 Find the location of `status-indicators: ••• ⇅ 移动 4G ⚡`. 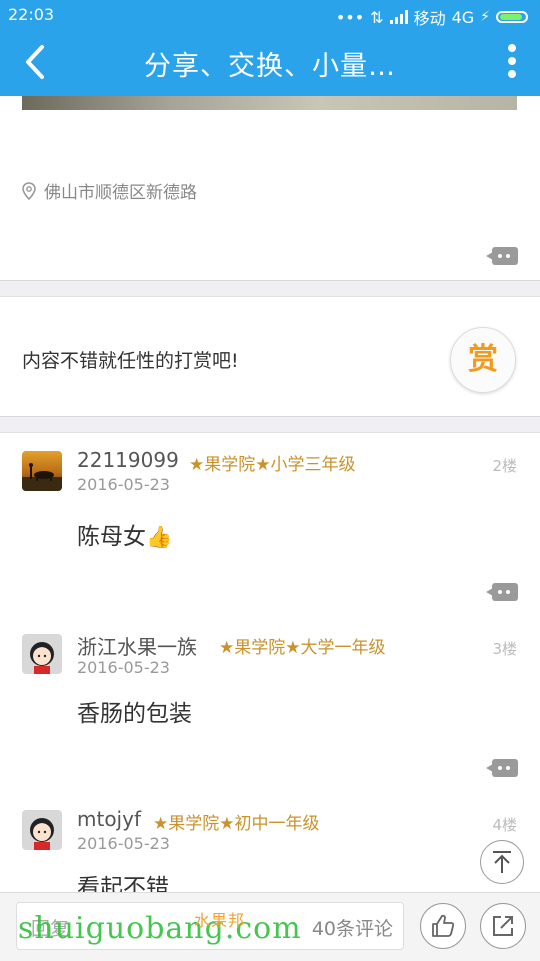

status-indicators: ••• ⇅ 移动 4G ⚡ is located at coordinates (432, 17).